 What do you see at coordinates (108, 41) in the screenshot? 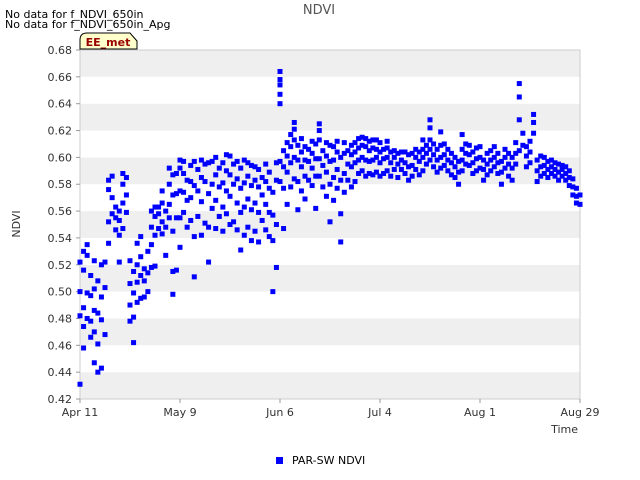
I see `site-badge: EE_met` at bounding box center [108, 41].